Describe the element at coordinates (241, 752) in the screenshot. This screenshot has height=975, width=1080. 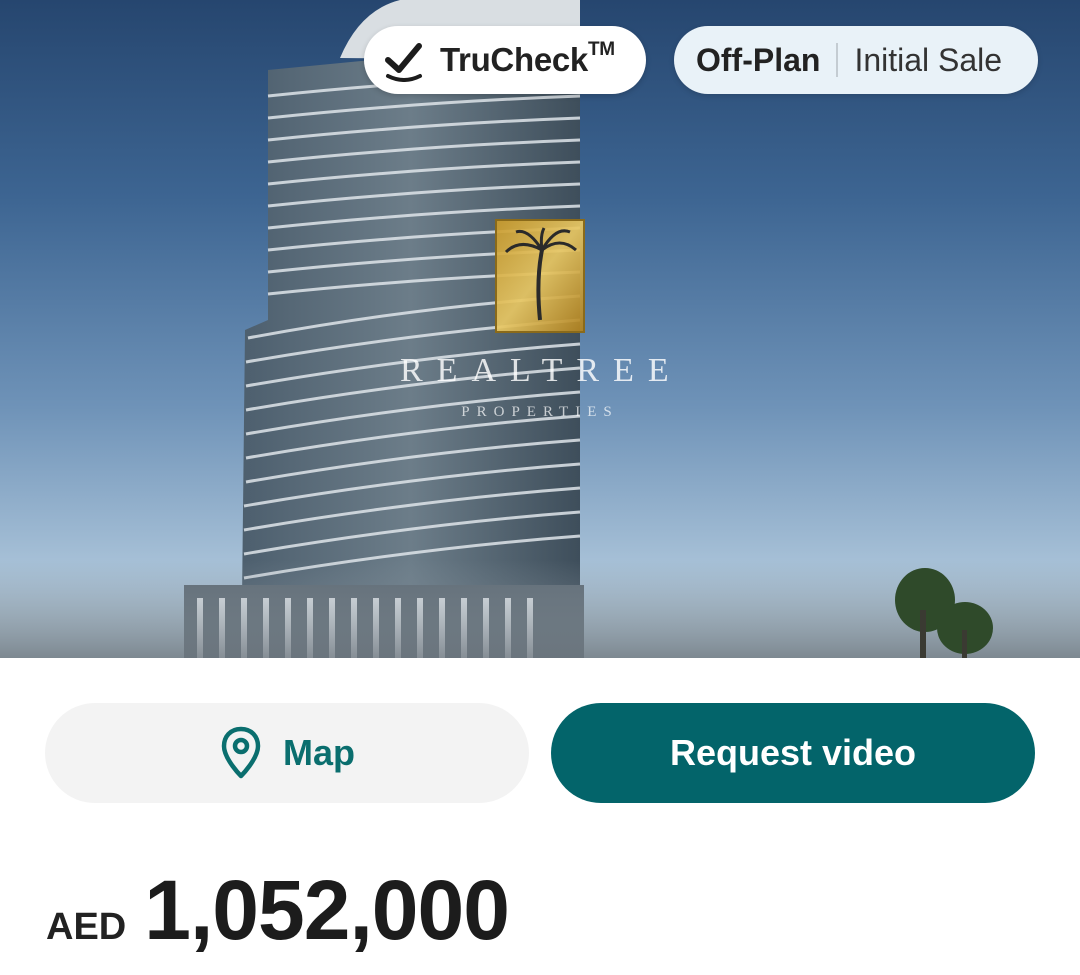
I see `location-pin-icon` at that location.